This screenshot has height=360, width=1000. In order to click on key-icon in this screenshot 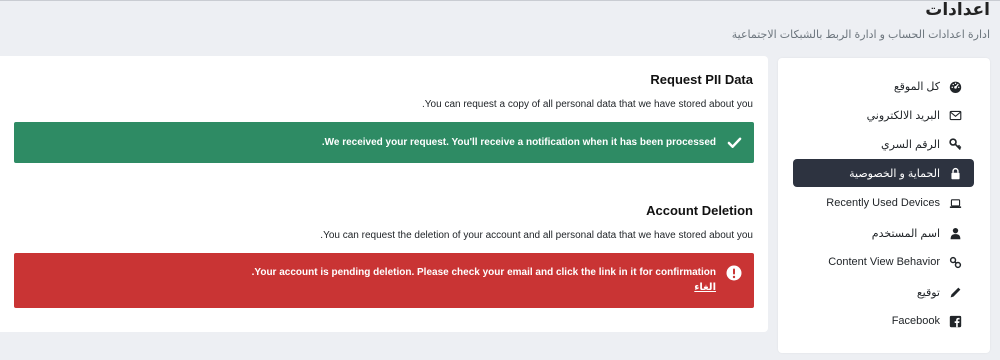, I will do `click(955, 144)`.